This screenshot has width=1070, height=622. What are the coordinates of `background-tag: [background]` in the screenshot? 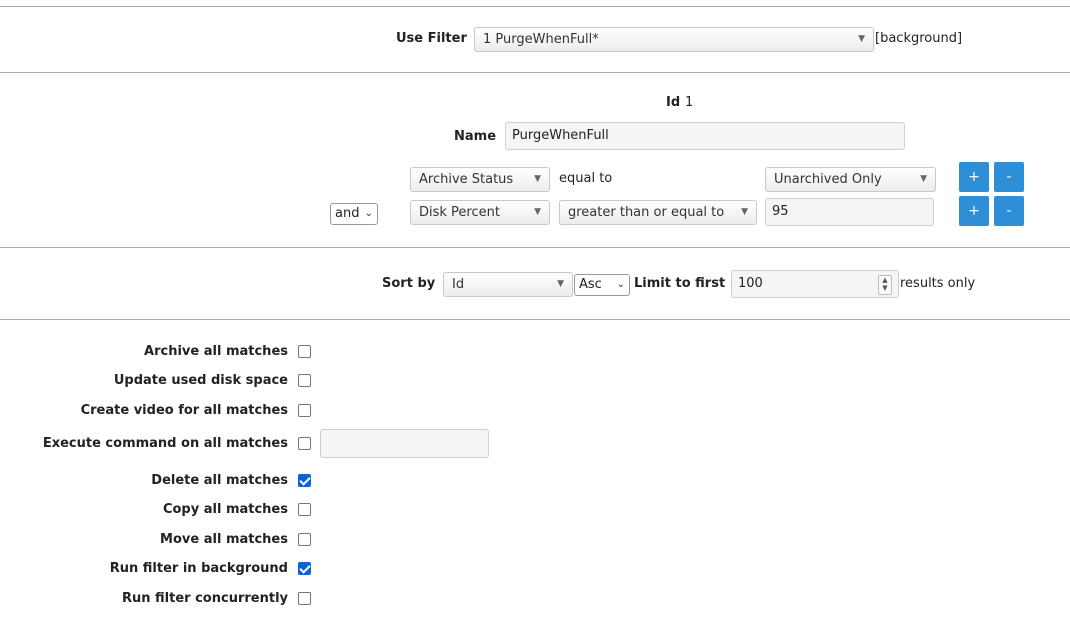 It's located at (919, 38).